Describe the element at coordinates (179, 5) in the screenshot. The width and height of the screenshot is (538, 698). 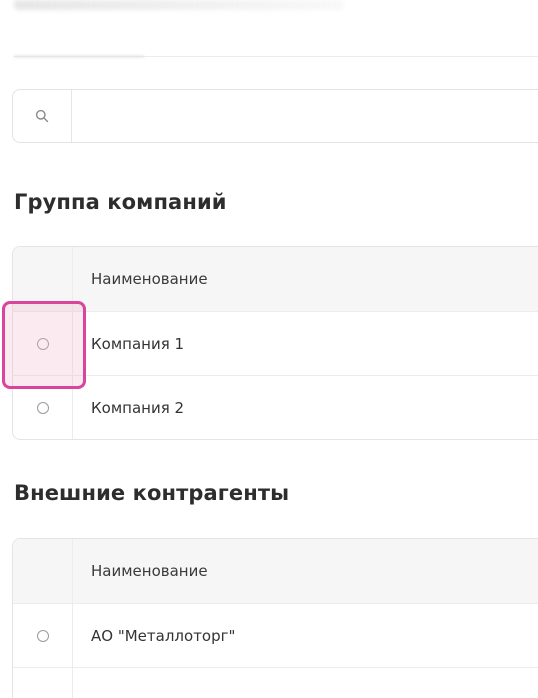
I see `header-residue` at that location.